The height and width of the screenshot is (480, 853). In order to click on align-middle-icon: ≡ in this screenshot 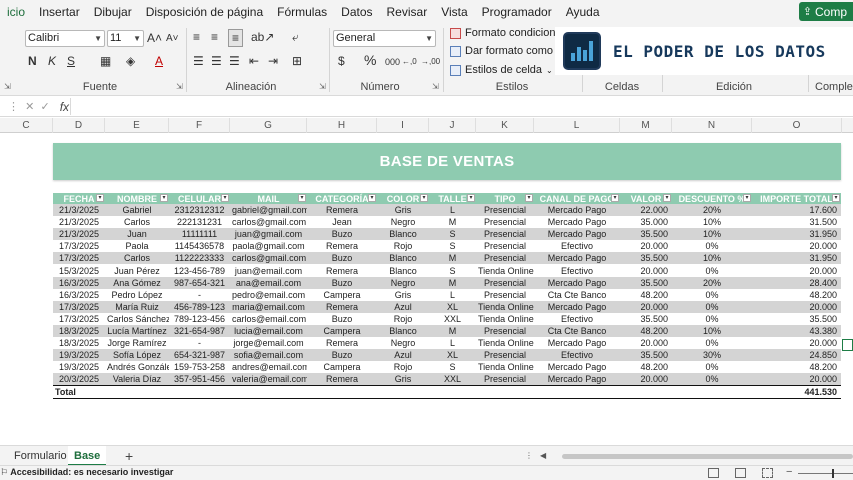, I will do `click(214, 37)`.